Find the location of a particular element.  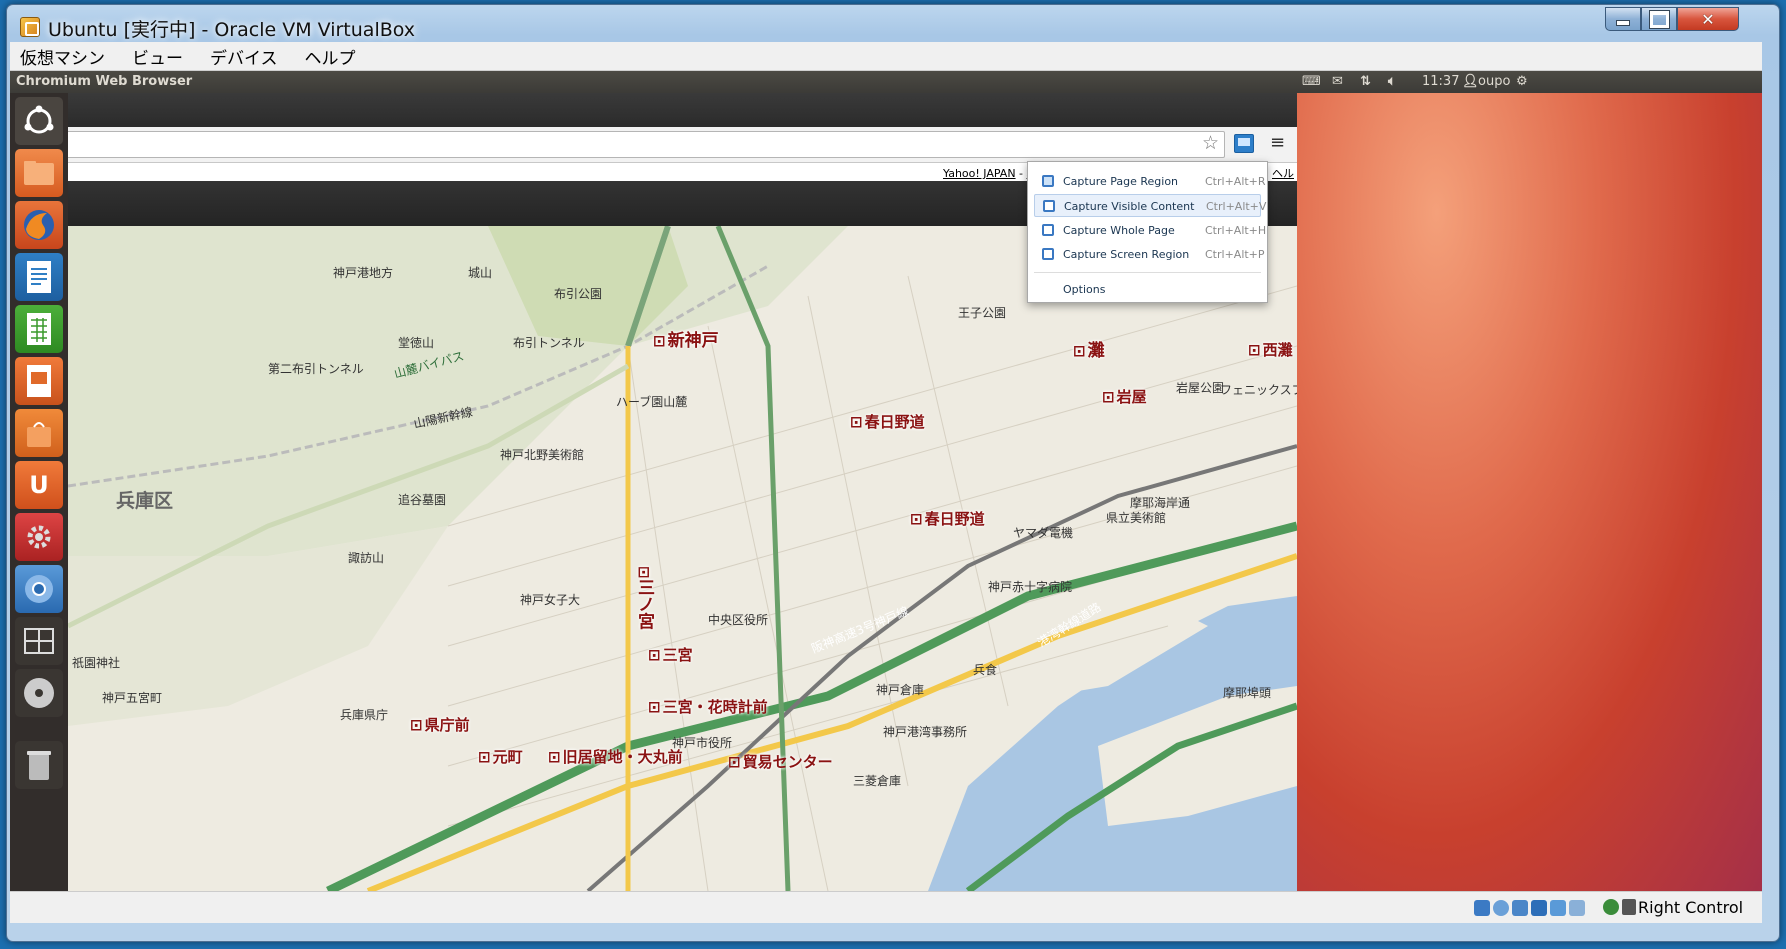

libreoffice-impress-icon is located at coordinates (39, 381).